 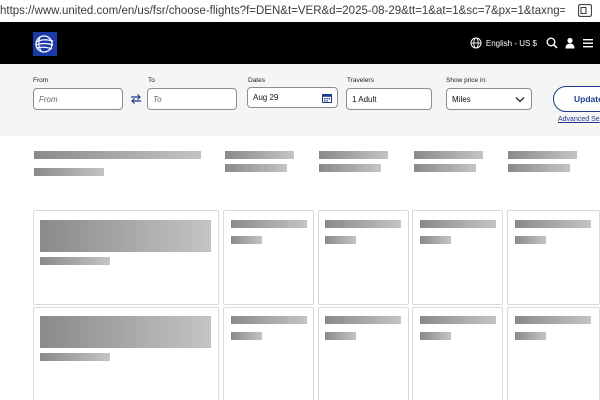 I want to click on globe-icon, so click(x=476, y=43).